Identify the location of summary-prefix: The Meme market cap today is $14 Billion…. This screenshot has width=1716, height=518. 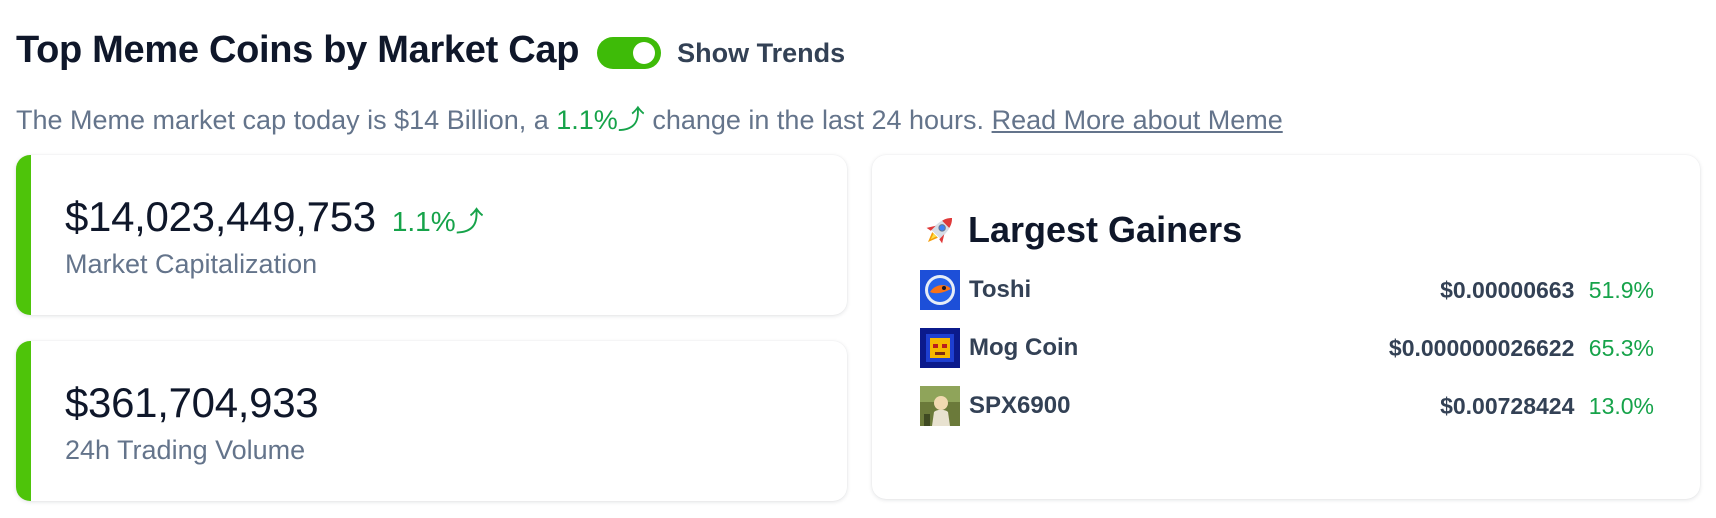
(282, 120).